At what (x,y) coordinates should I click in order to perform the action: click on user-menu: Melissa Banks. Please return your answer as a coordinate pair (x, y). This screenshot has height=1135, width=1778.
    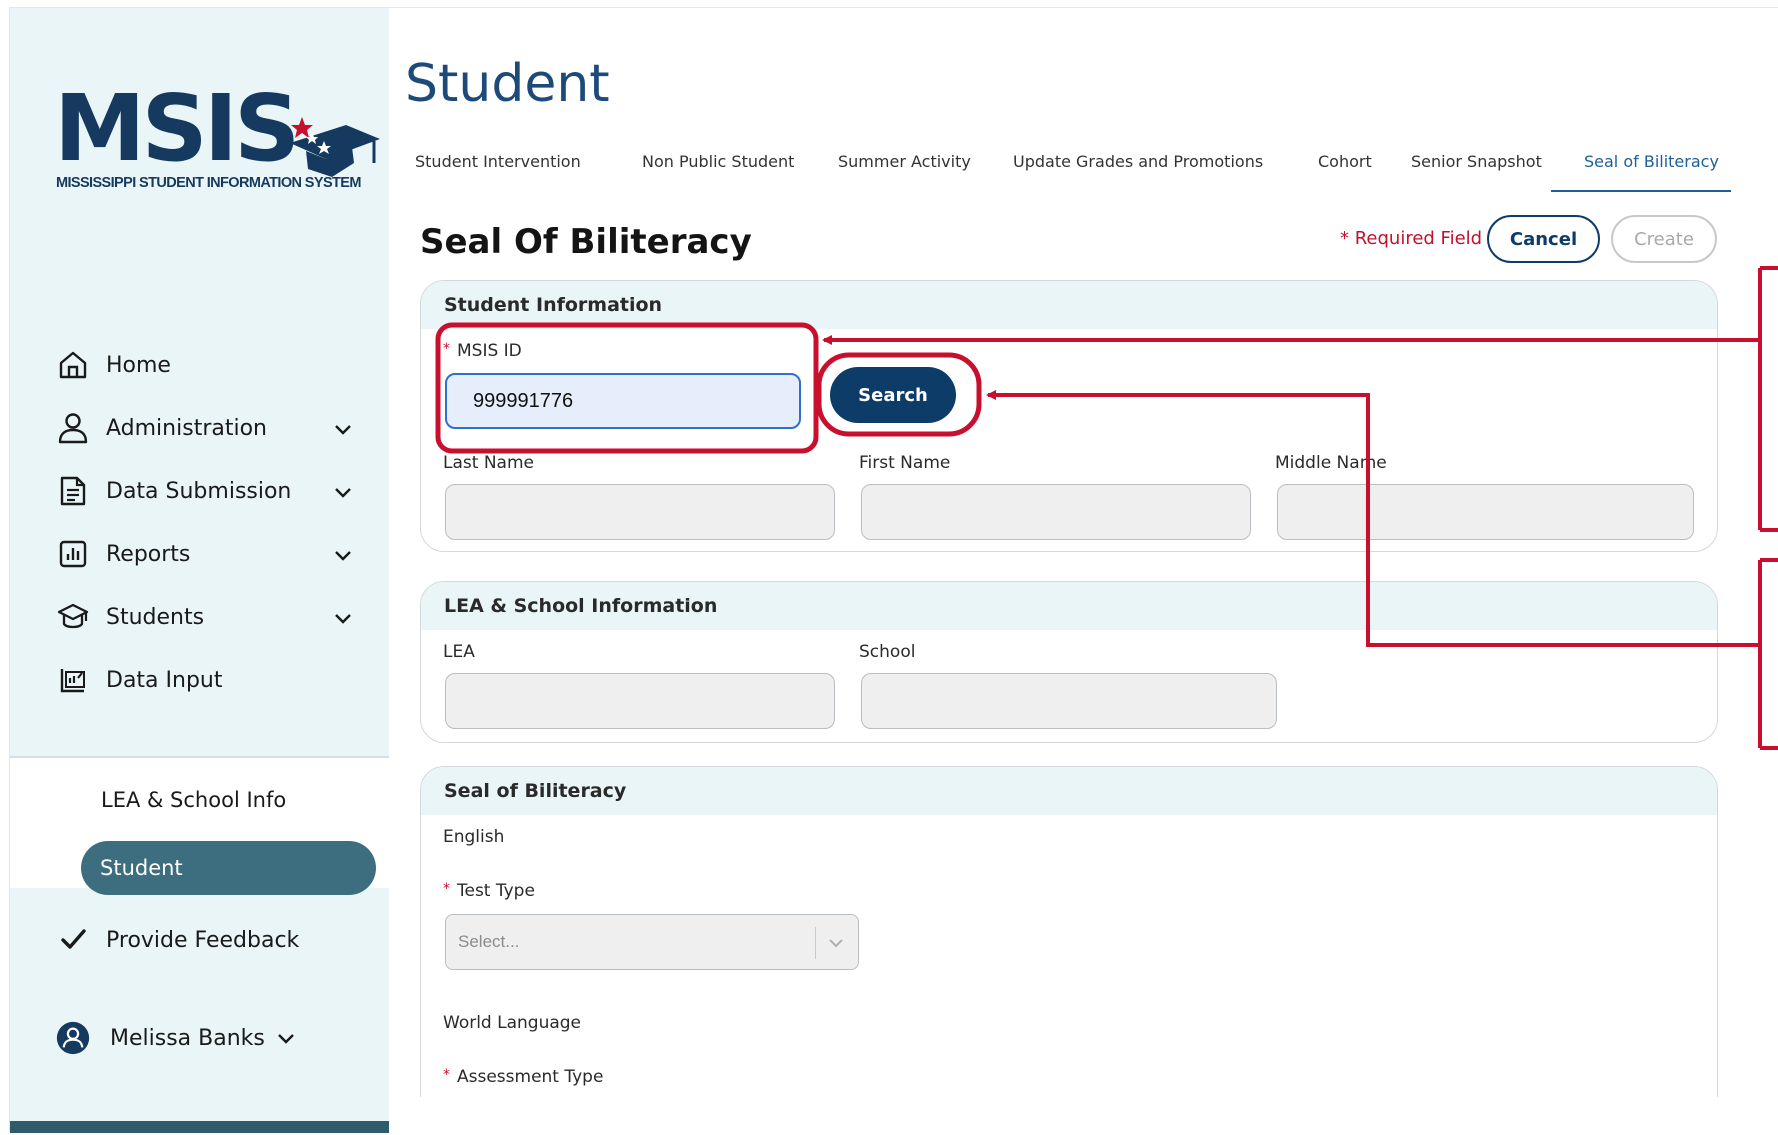
    Looking at the image, I should click on (216, 1038).